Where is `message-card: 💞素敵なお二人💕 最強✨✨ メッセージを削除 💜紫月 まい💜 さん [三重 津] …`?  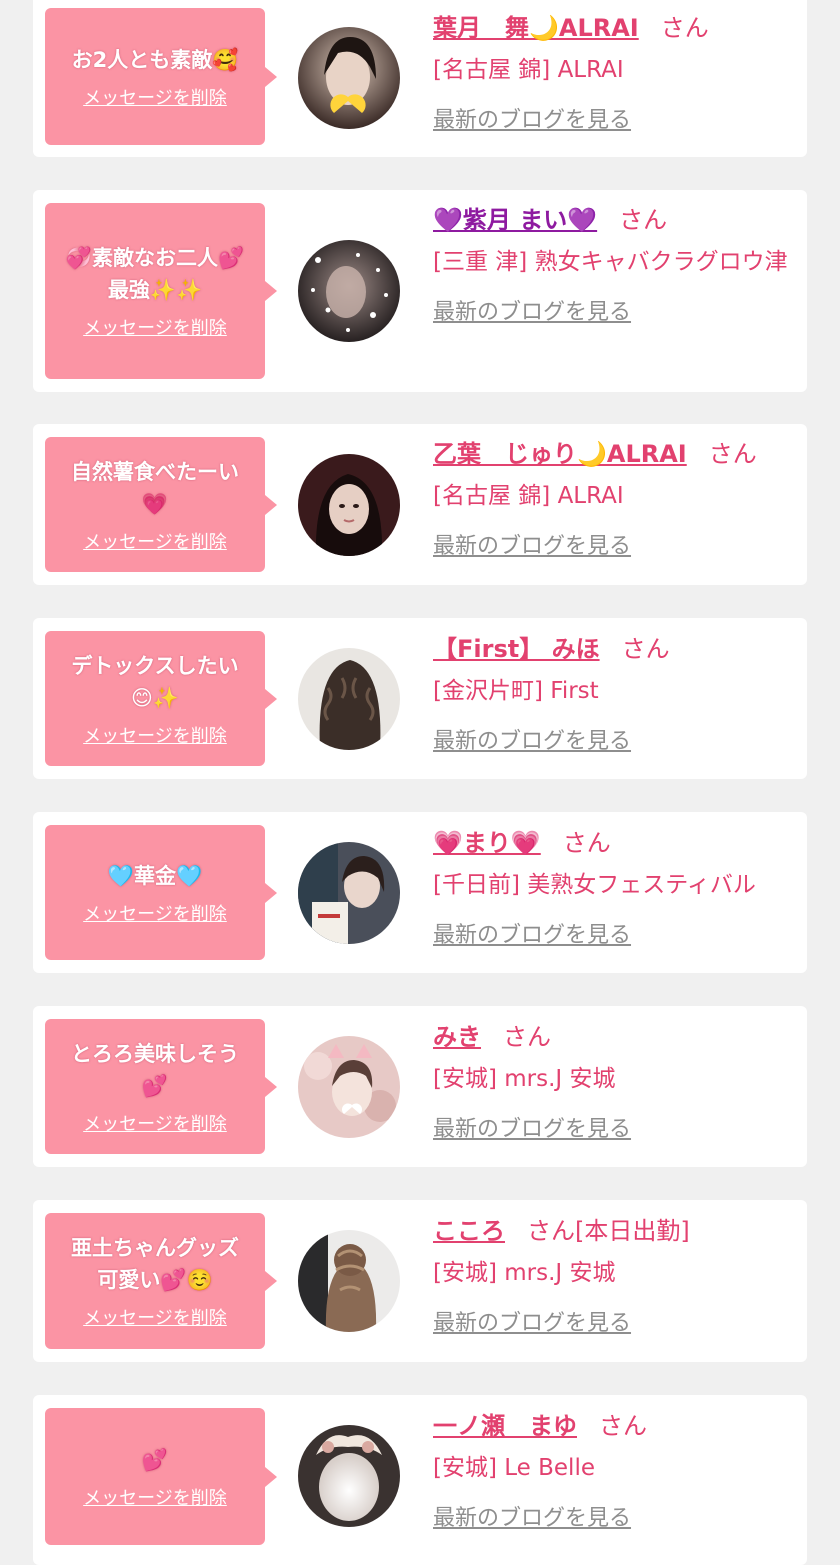 message-card: 💞素敵なお二人💕 最強✨✨ メッセージを削除 💜紫月 まい💜 さん [三重 津] … is located at coordinates (420, 291).